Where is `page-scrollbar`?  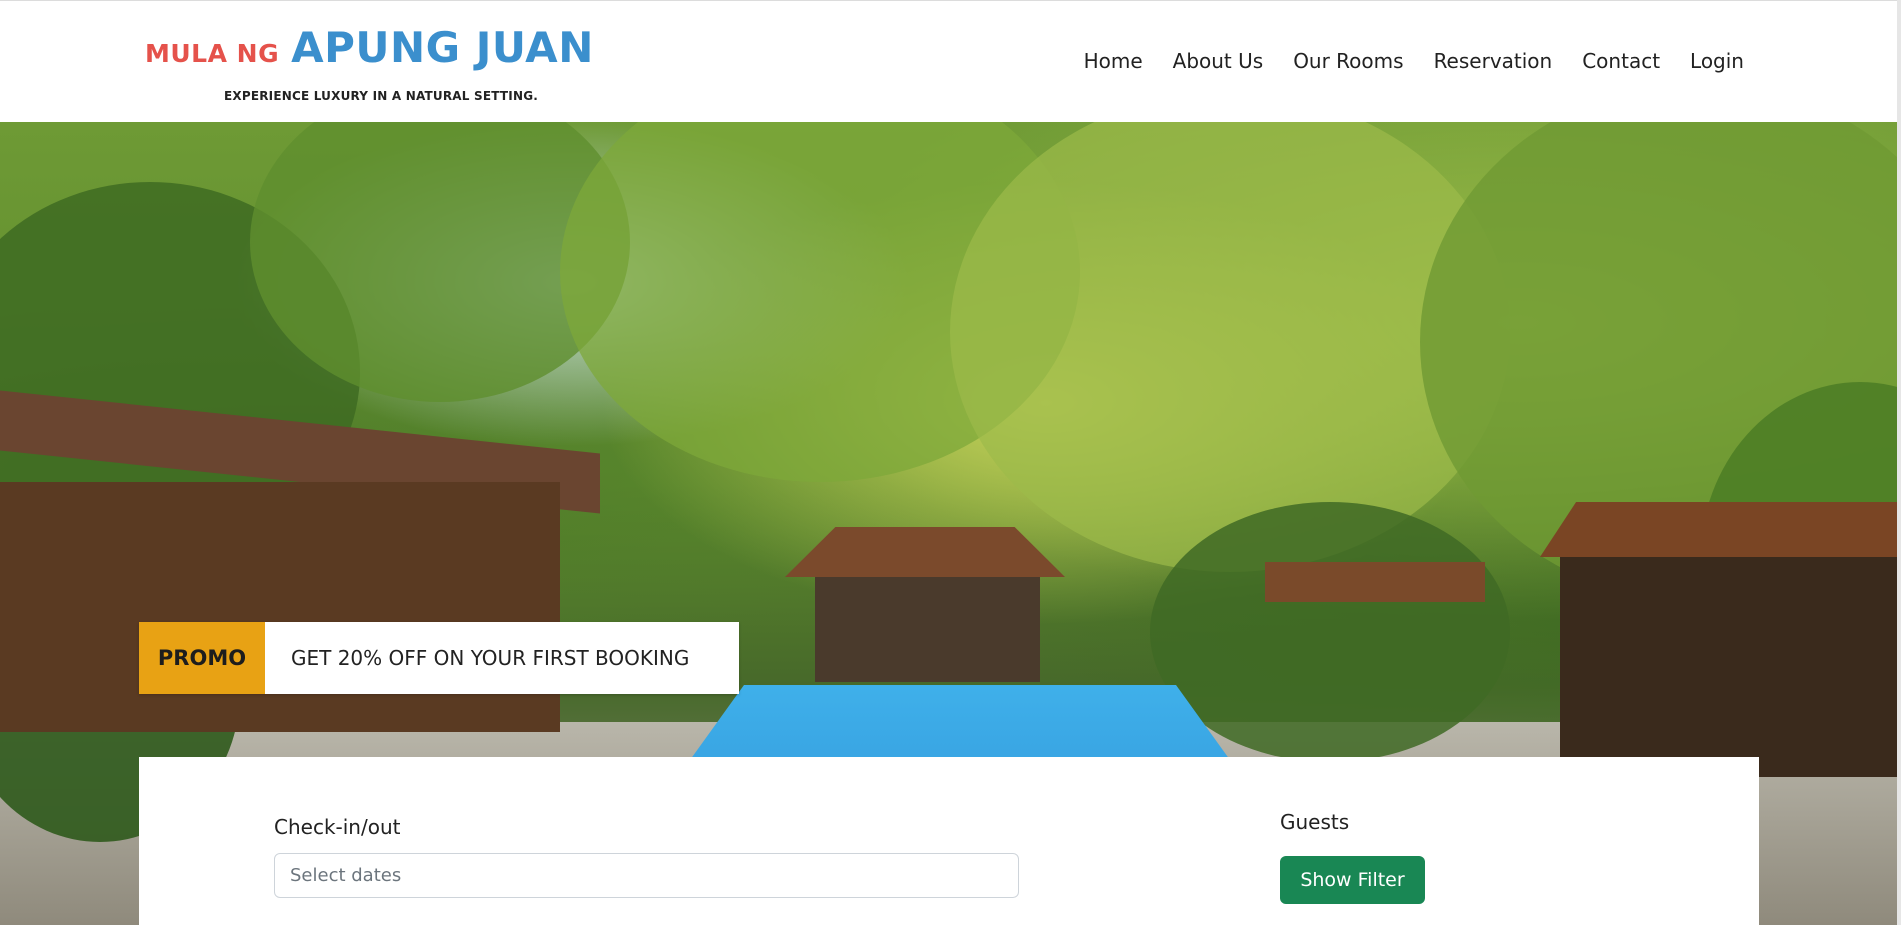
page-scrollbar is located at coordinates (1899, 462).